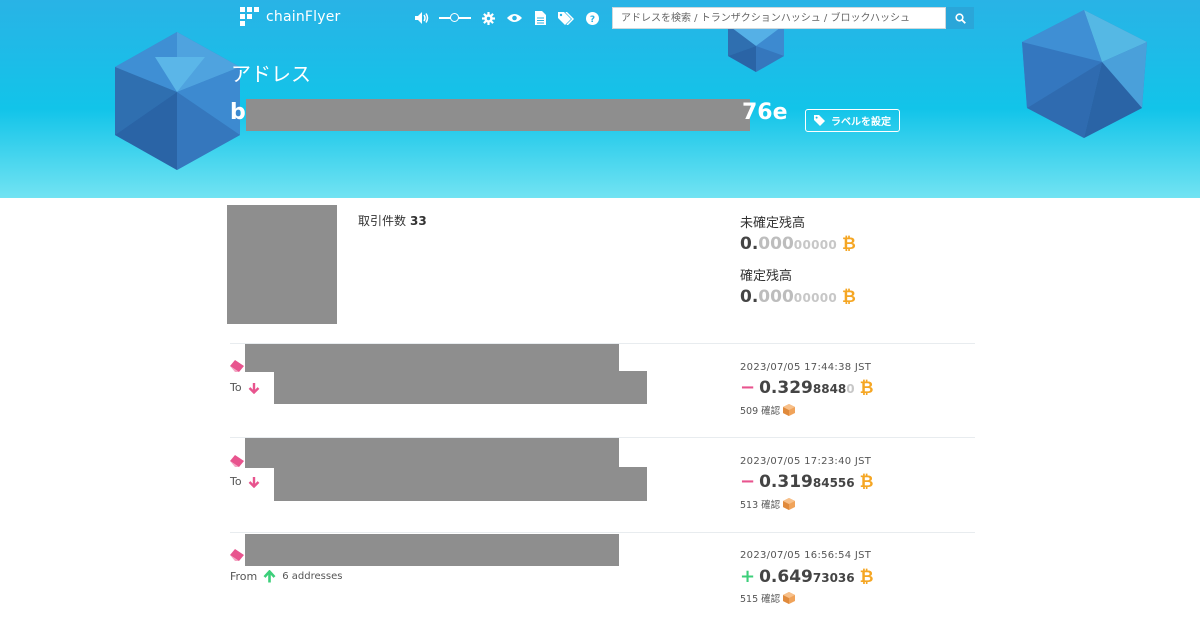 This screenshot has width=1200, height=619. Describe the element at coordinates (786, 577) in the screenshot. I see `tx-amount-int: 0.649` at that location.